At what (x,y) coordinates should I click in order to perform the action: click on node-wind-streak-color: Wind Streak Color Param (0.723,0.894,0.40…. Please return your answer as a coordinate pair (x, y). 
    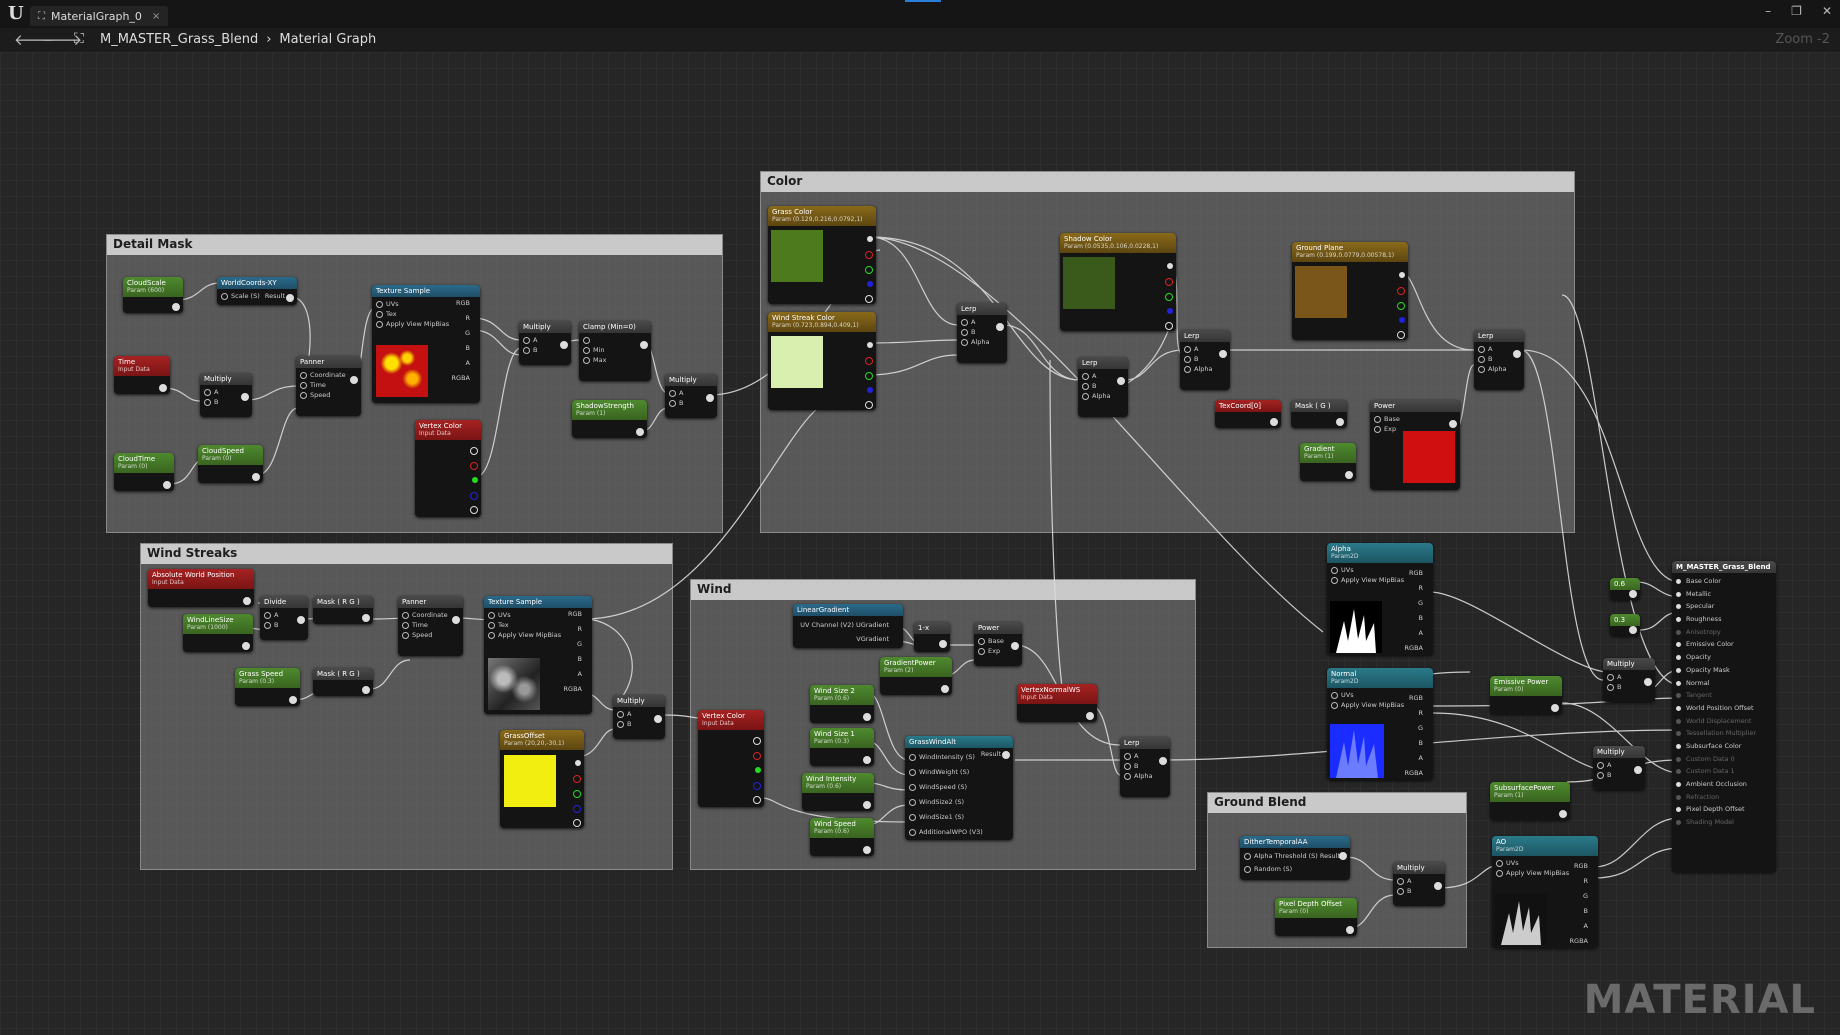
    Looking at the image, I should click on (822, 361).